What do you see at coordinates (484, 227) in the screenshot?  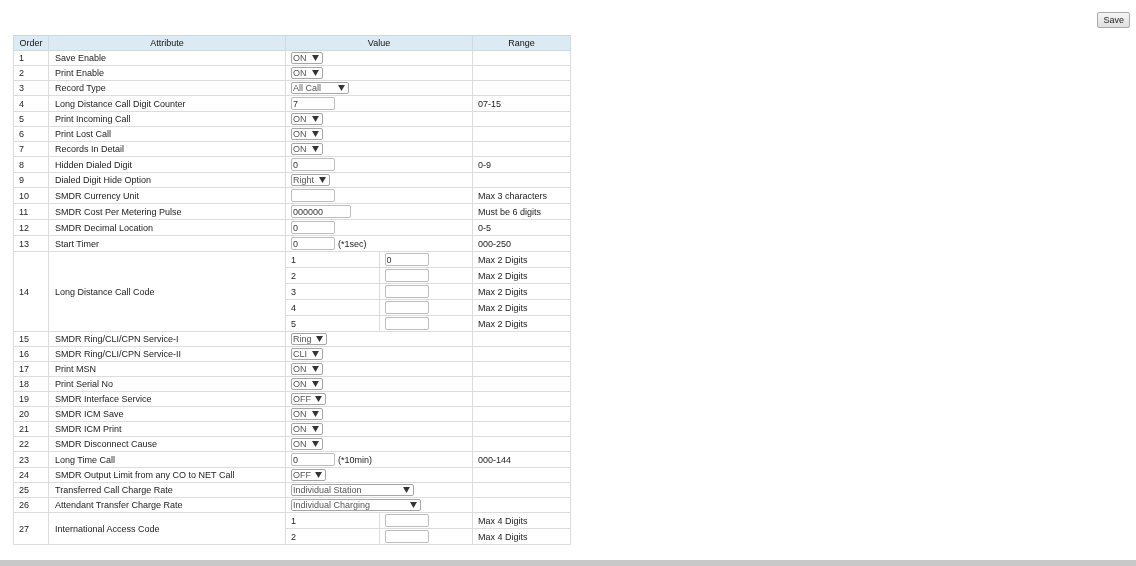 I see `range-text: 0-5` at bounding box center [484, 227].